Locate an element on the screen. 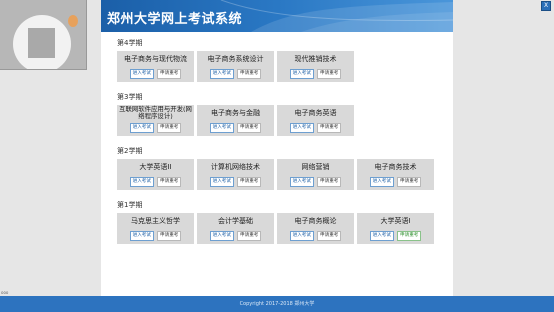  course-card: 互联网软件应用与开发(网络程序设计) 进入考试 申请重考 is located at coordinates (155, 120).